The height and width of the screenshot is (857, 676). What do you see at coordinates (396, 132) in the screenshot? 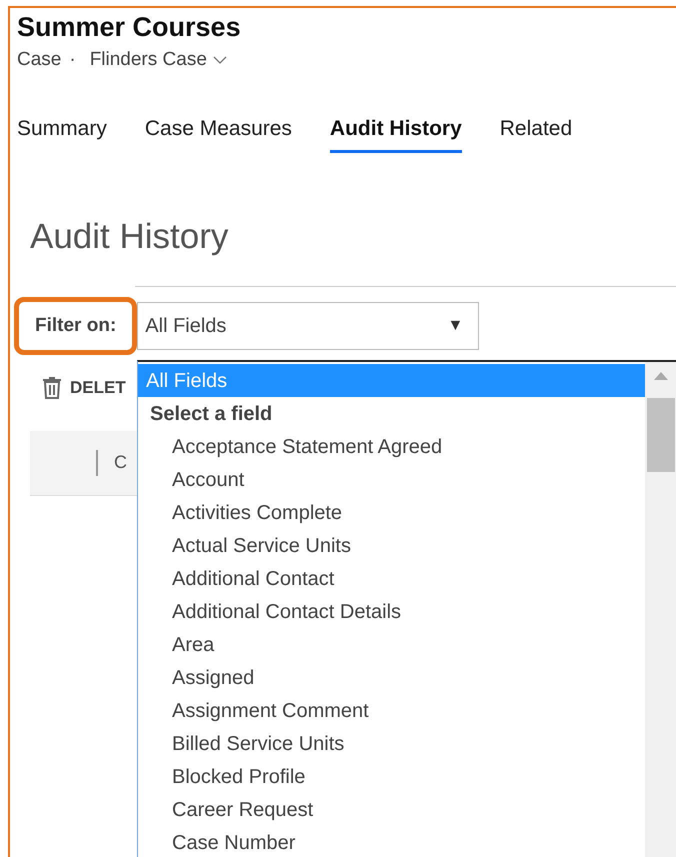
I see `tab: Audit History` at bounding box center [396, 132].